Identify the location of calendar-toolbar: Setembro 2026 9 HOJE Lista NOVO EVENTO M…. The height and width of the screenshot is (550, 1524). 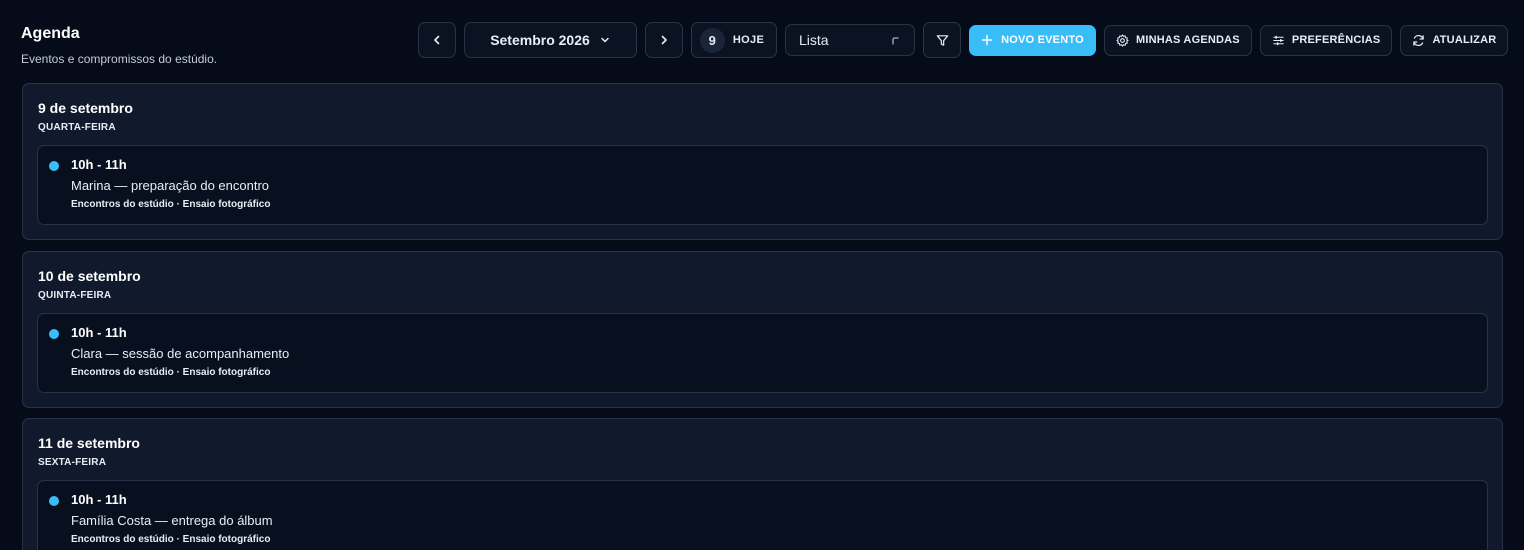
(963, 40).